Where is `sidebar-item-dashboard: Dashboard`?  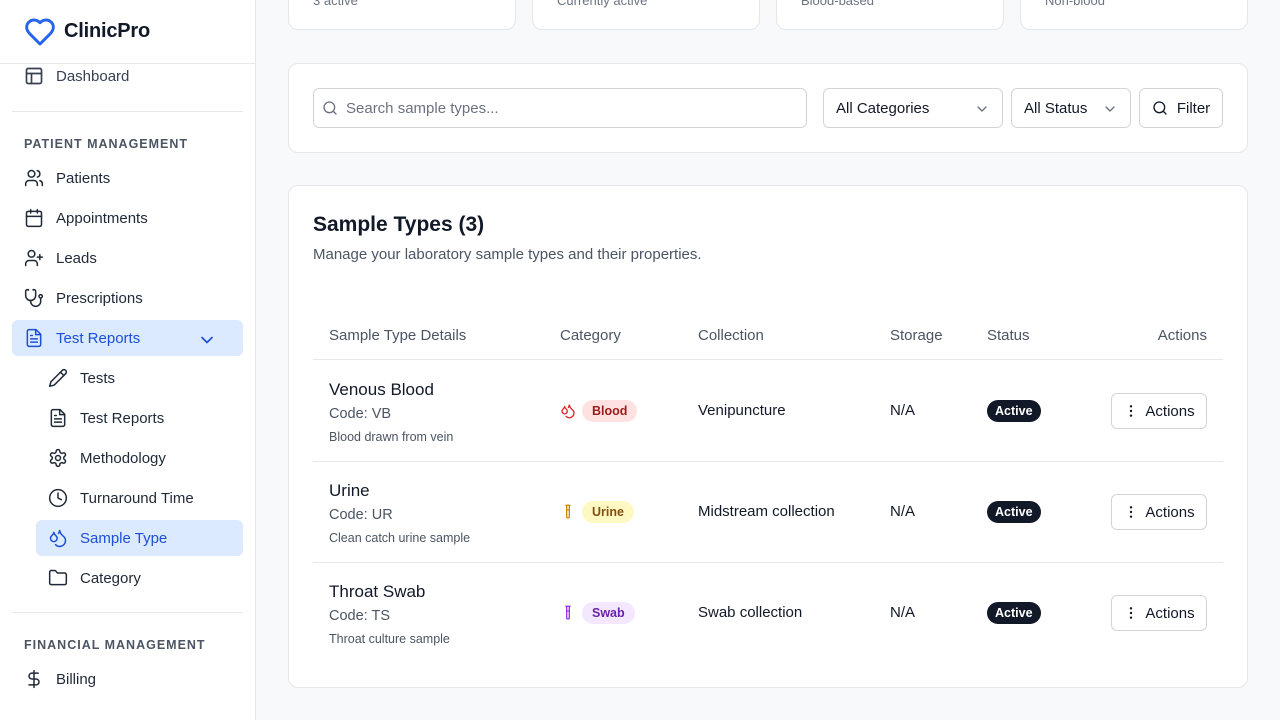 sidebar-item-dashboard: Dashboard is located at coordinates (76, 76).